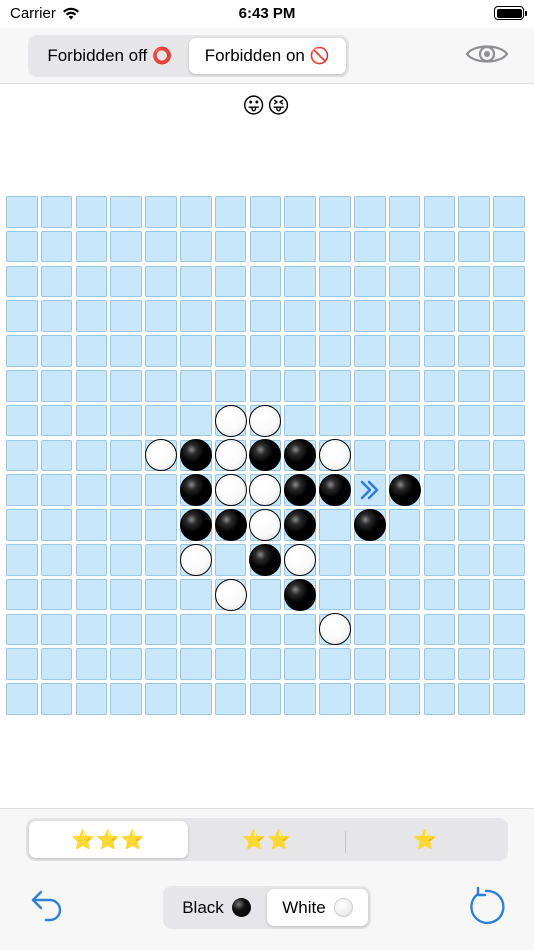 This screenshot has width=534, height=950. What do you see at coordinates (108, 839) in the screenshot?
I see `difficulty-hard-button: ⭐⭐⭐` at bounding box center [108, 839].